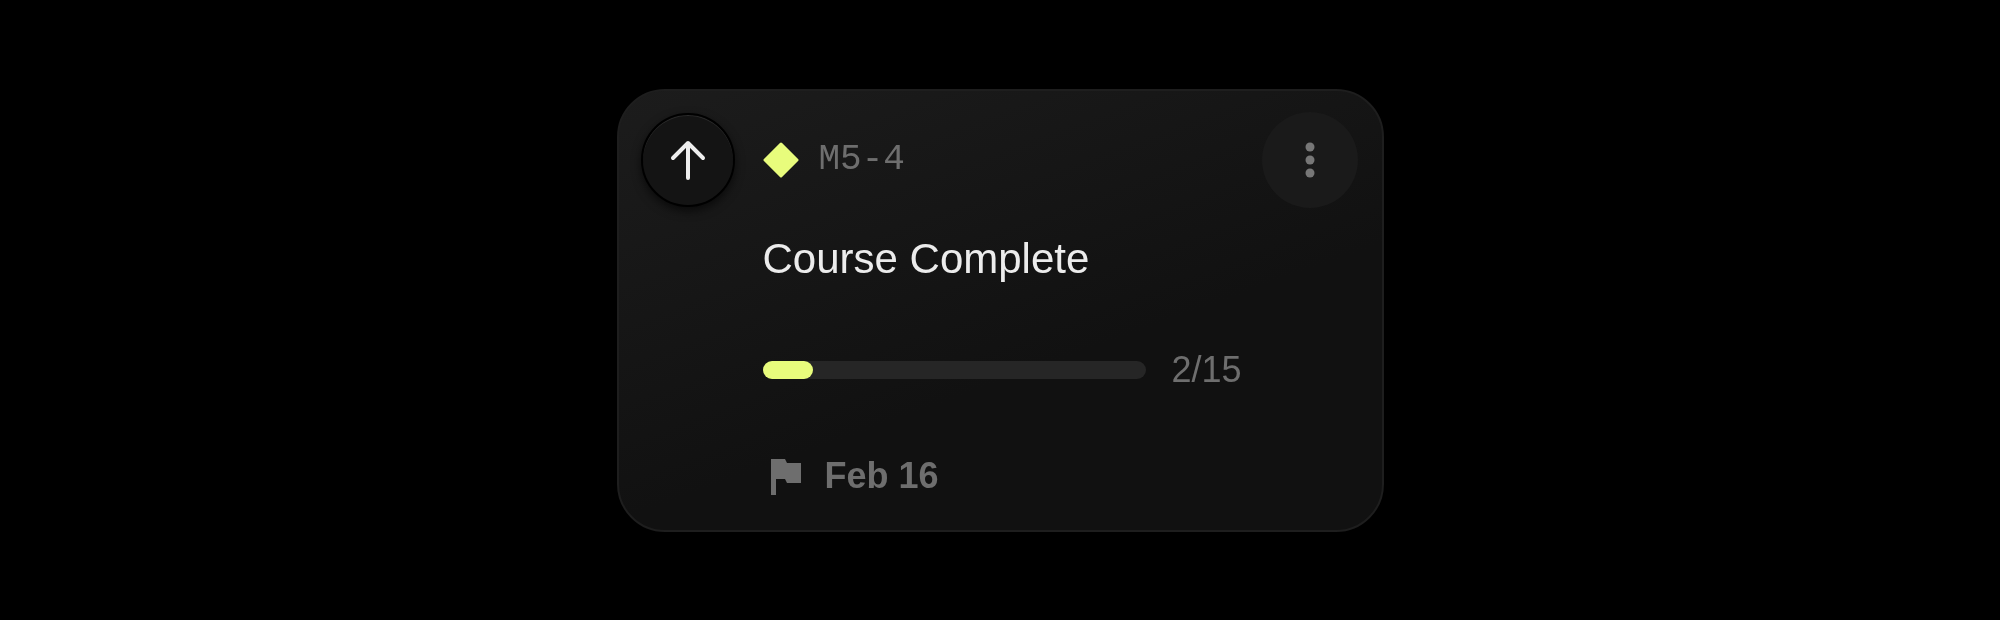  I want to click on task-title: Course Complete, so click(926, 258).